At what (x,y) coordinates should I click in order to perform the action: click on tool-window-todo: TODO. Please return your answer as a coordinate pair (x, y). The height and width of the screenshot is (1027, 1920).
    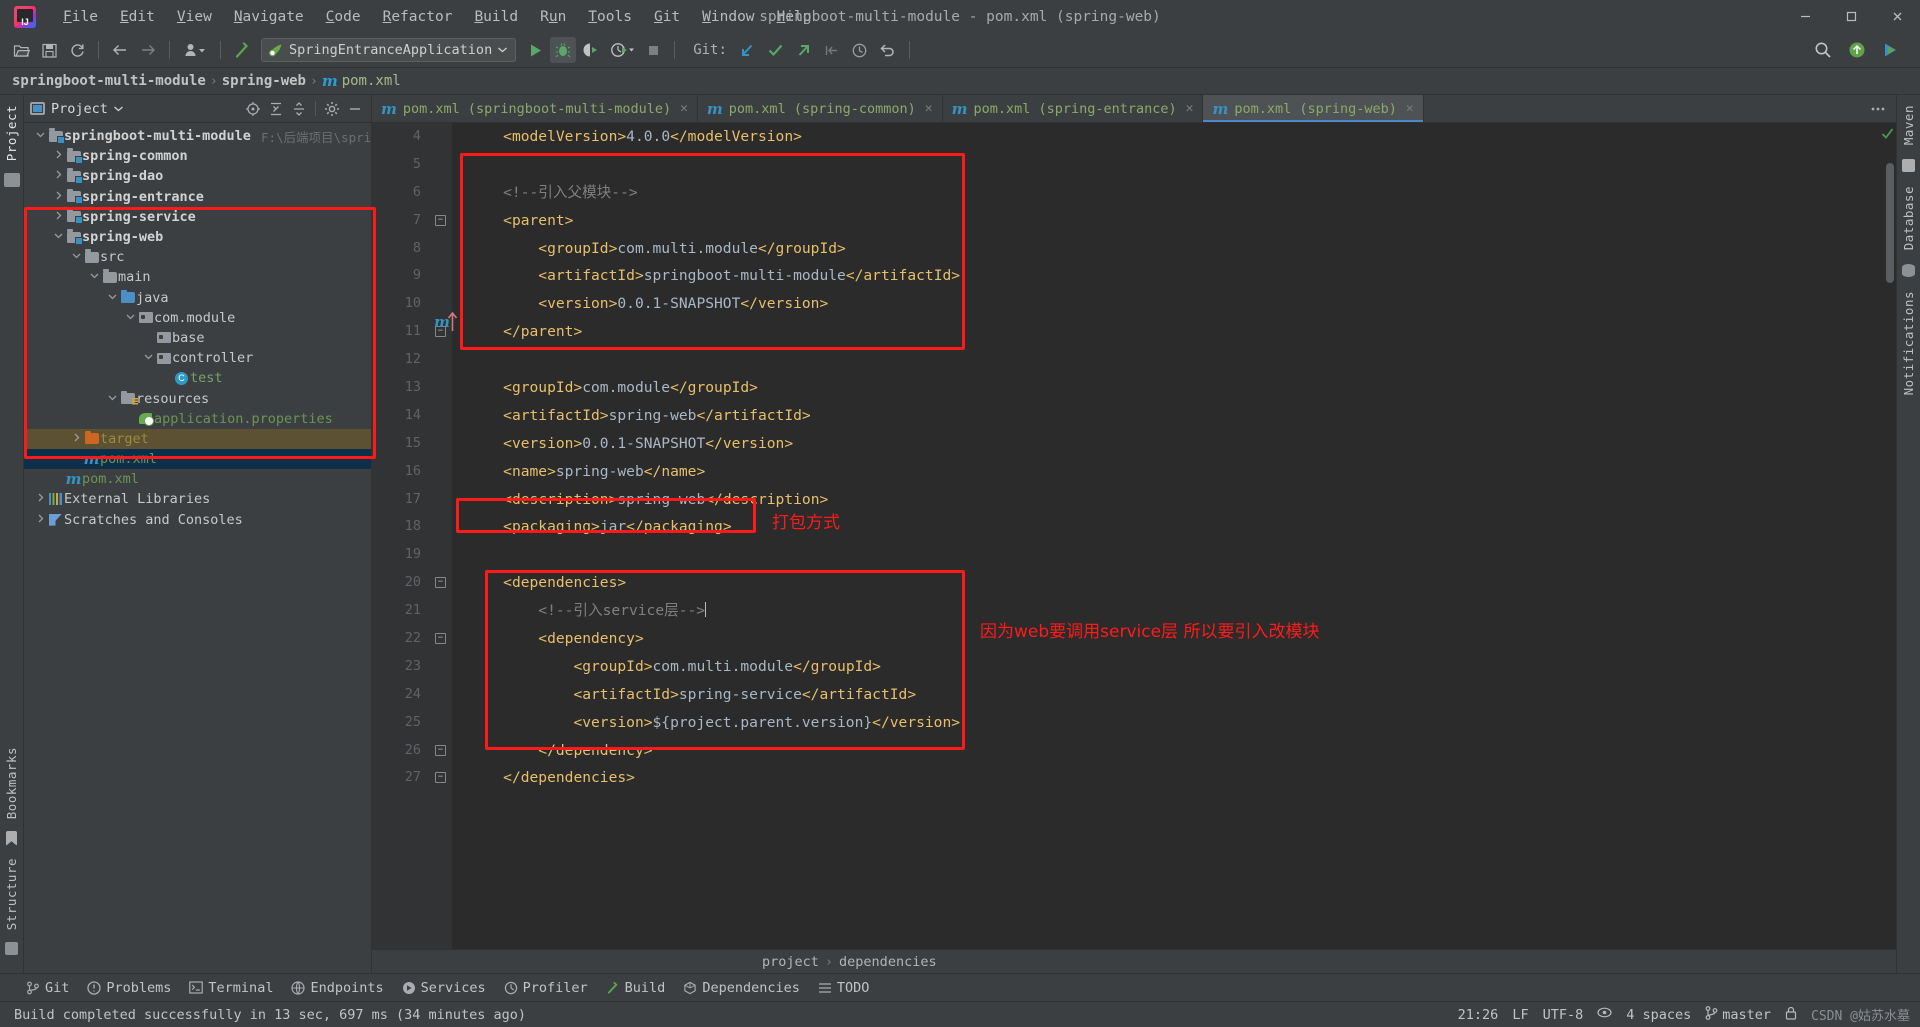
    Looking at the image, I should click on (843, 988).